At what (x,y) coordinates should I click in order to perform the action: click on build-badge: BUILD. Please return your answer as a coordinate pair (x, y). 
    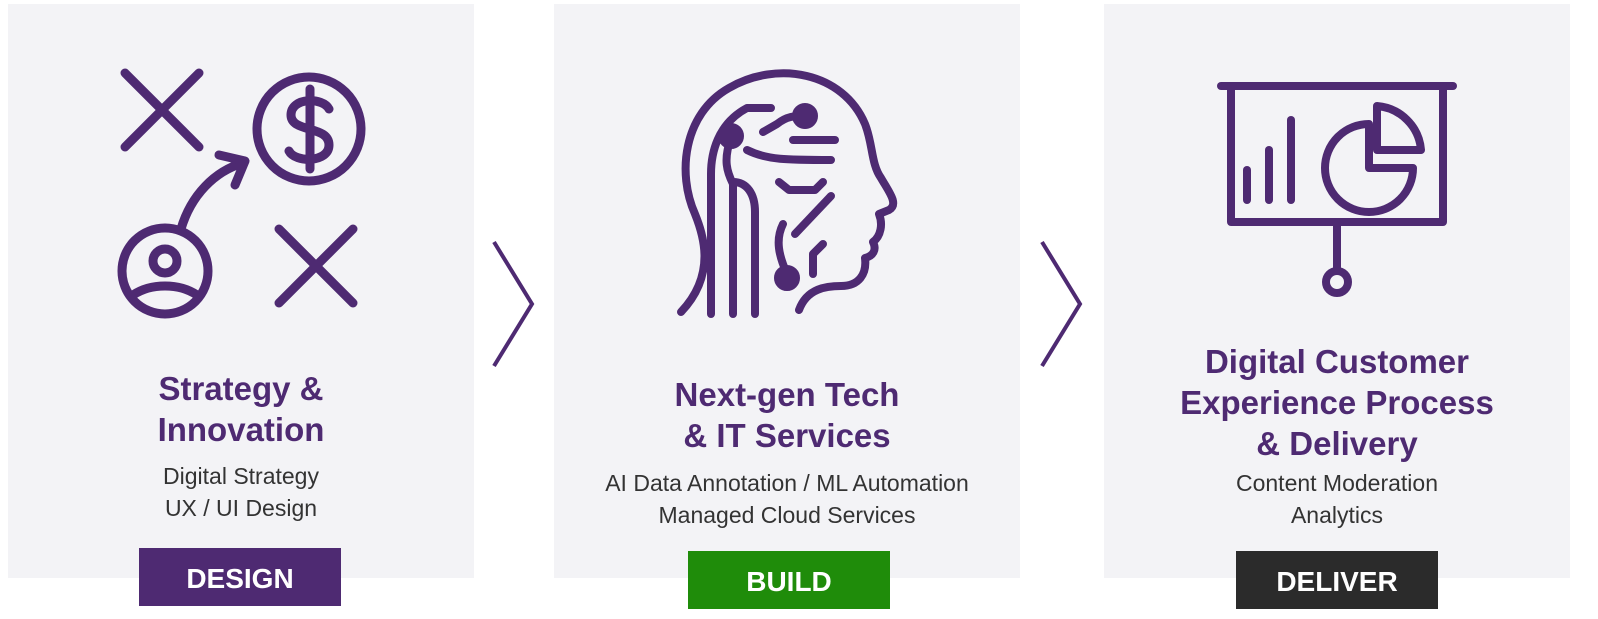
    Looking at the image, I should click on (789, 580).